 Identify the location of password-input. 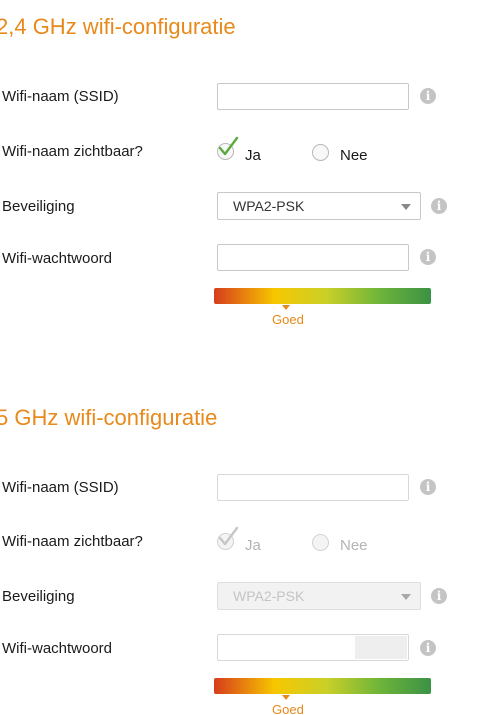
(313, 257).